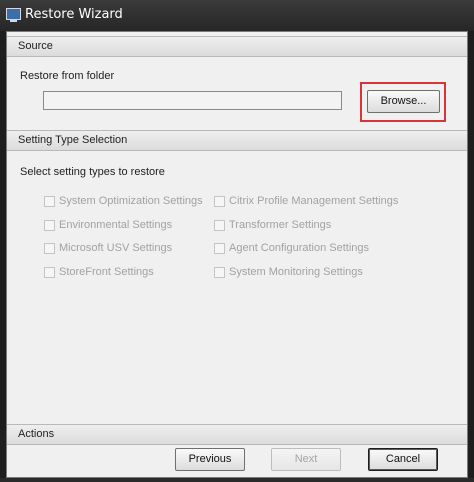 This screenshot has height=482, width=474. What do you see at coordinates (306, 459) in the screenshot?
I see `next-button: Next` at bounding box center [306, 459].